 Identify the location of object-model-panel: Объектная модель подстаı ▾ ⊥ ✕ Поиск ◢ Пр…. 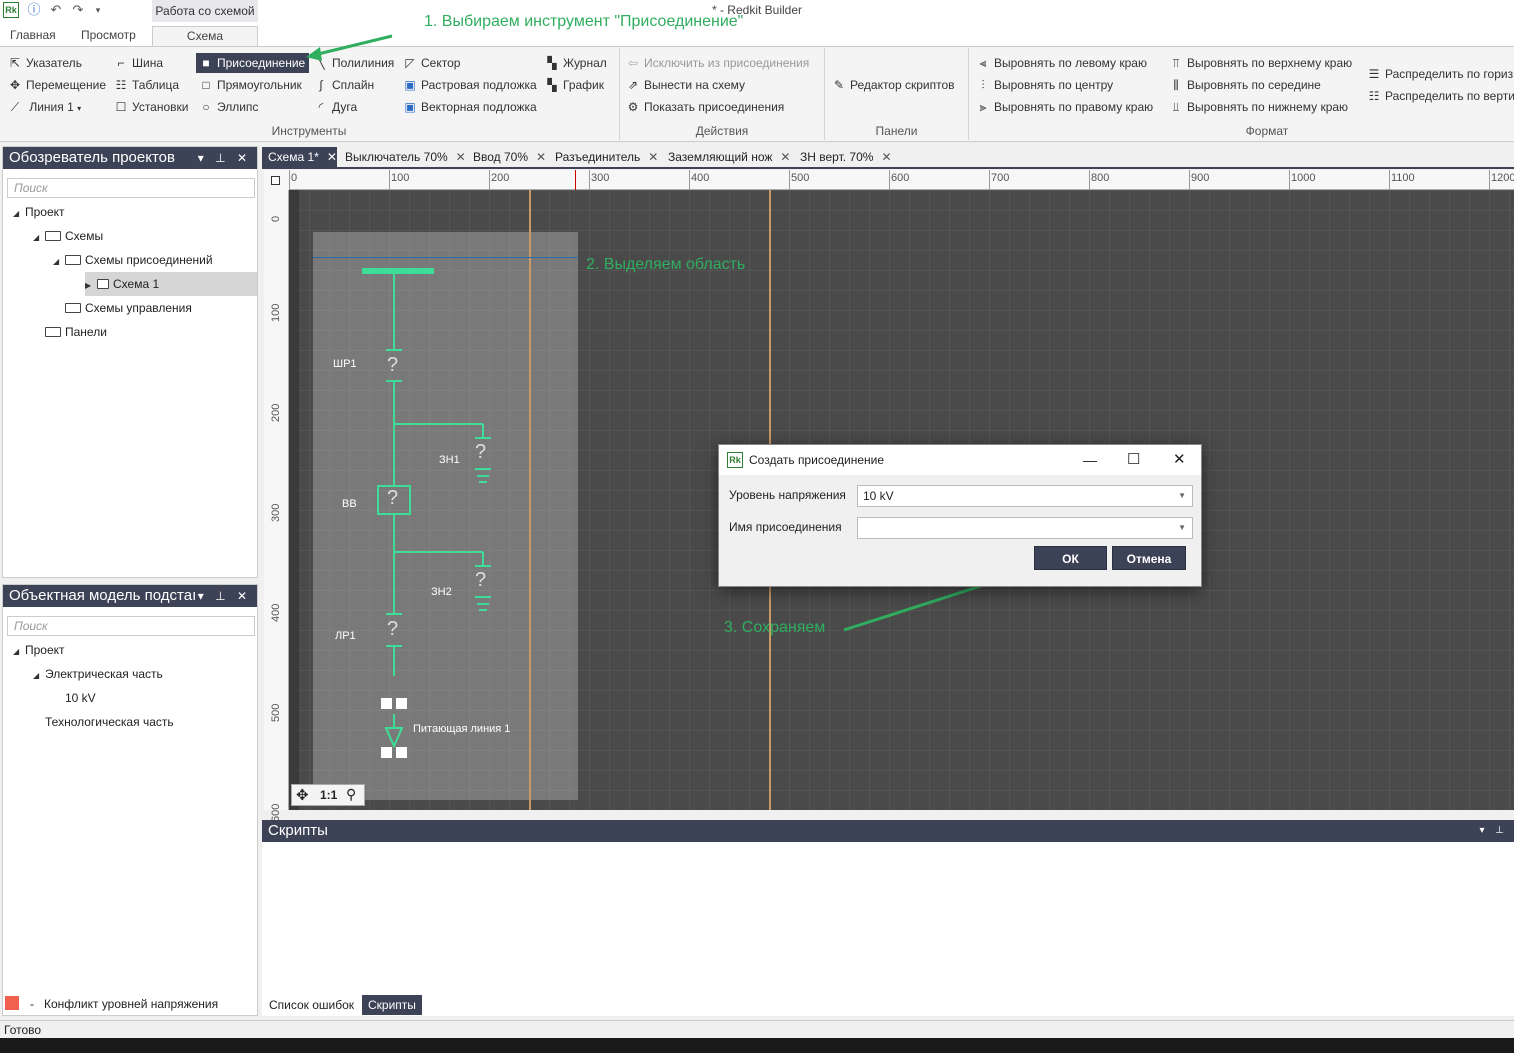
(130, 800).